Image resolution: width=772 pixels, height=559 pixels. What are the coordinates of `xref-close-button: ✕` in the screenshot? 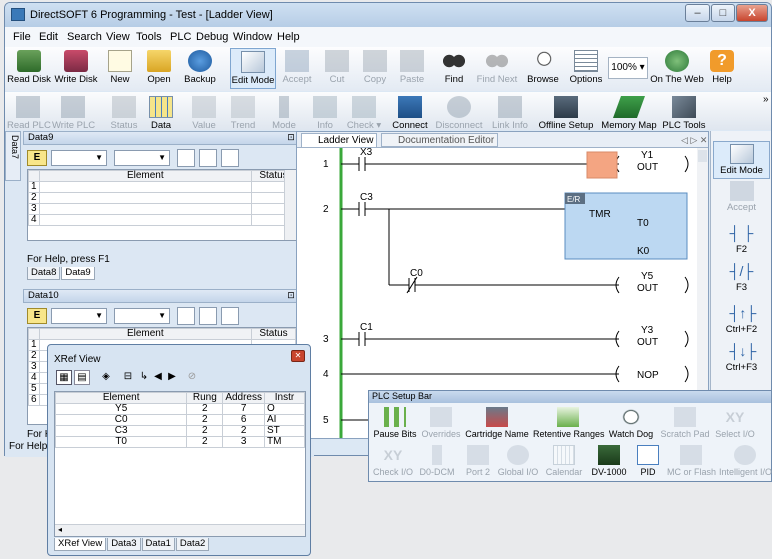 It's located at (298, 356).